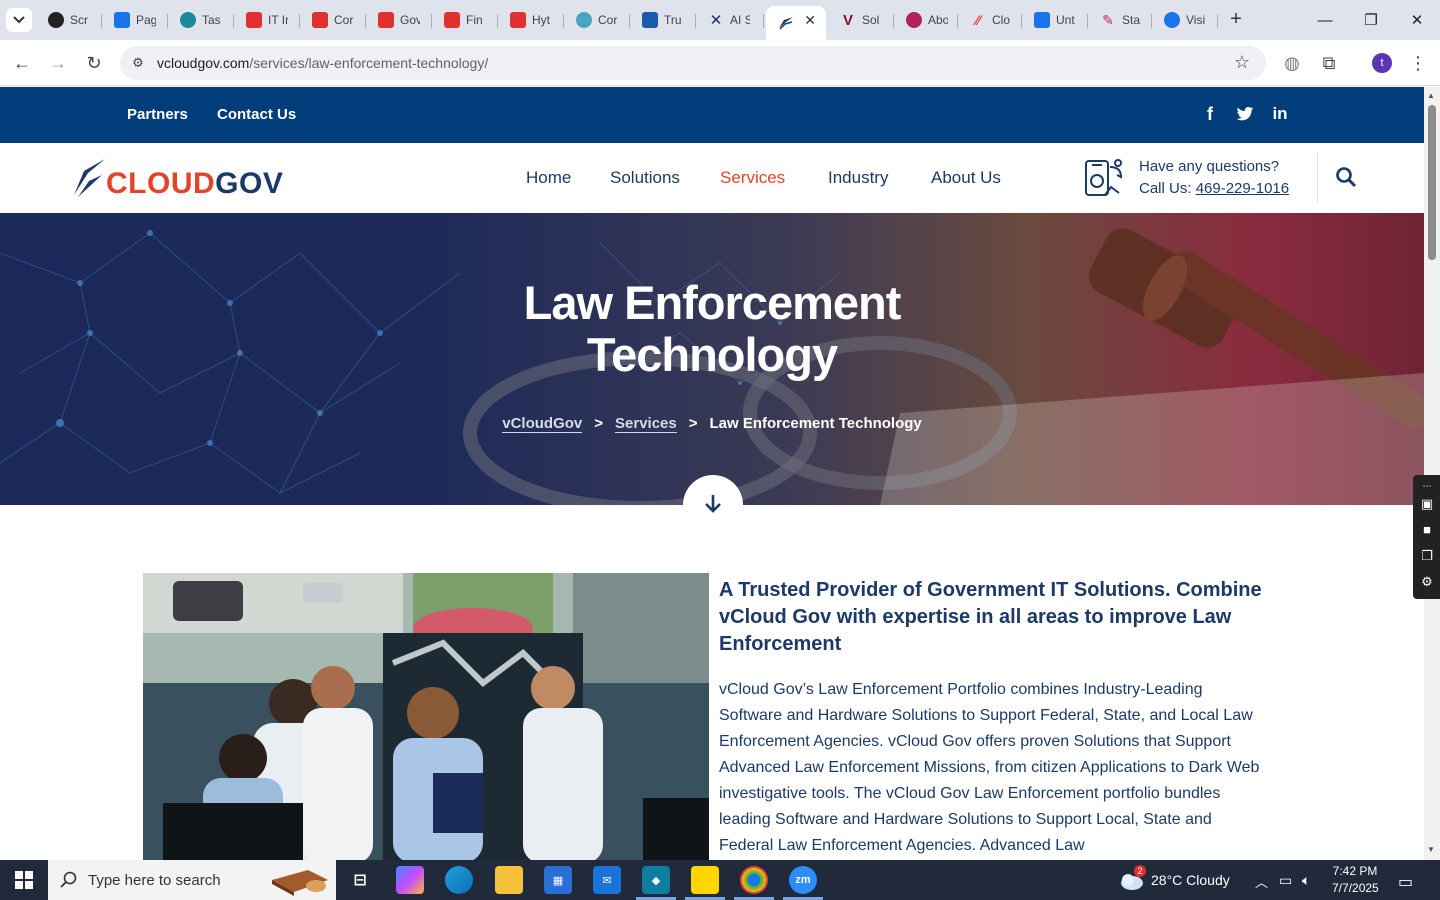 This screenshot has height=900, width=1440. I want to click on camera-icon: ▣, so click(1427, 504).